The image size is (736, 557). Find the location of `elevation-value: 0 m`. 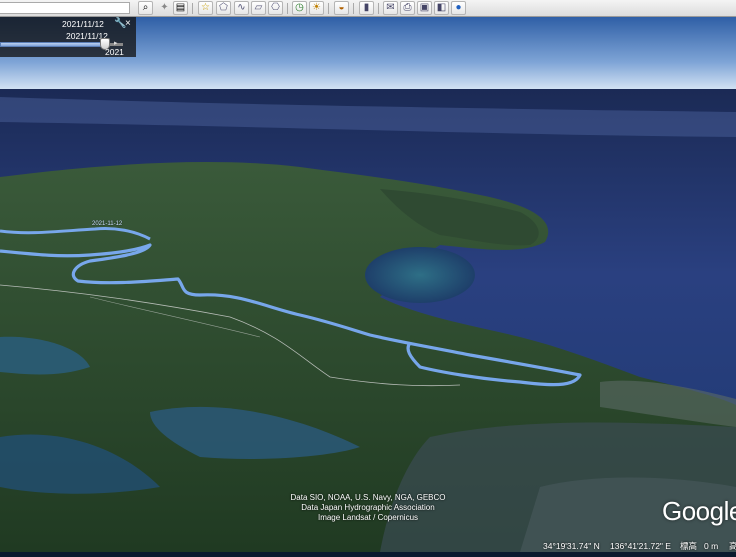

elevation-value: 0 m is located at coordinates (711, 546).